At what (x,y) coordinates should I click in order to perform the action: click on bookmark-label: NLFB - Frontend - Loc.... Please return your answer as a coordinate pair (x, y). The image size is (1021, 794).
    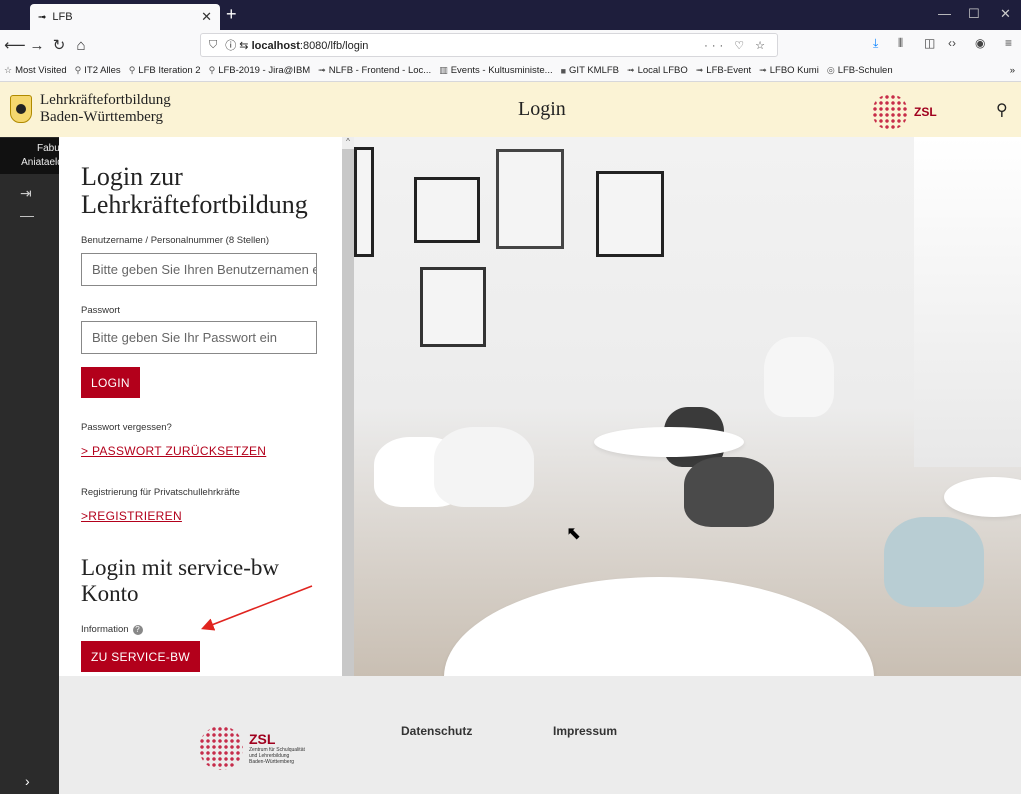
    Looking at the image, I should click on (380, 70).